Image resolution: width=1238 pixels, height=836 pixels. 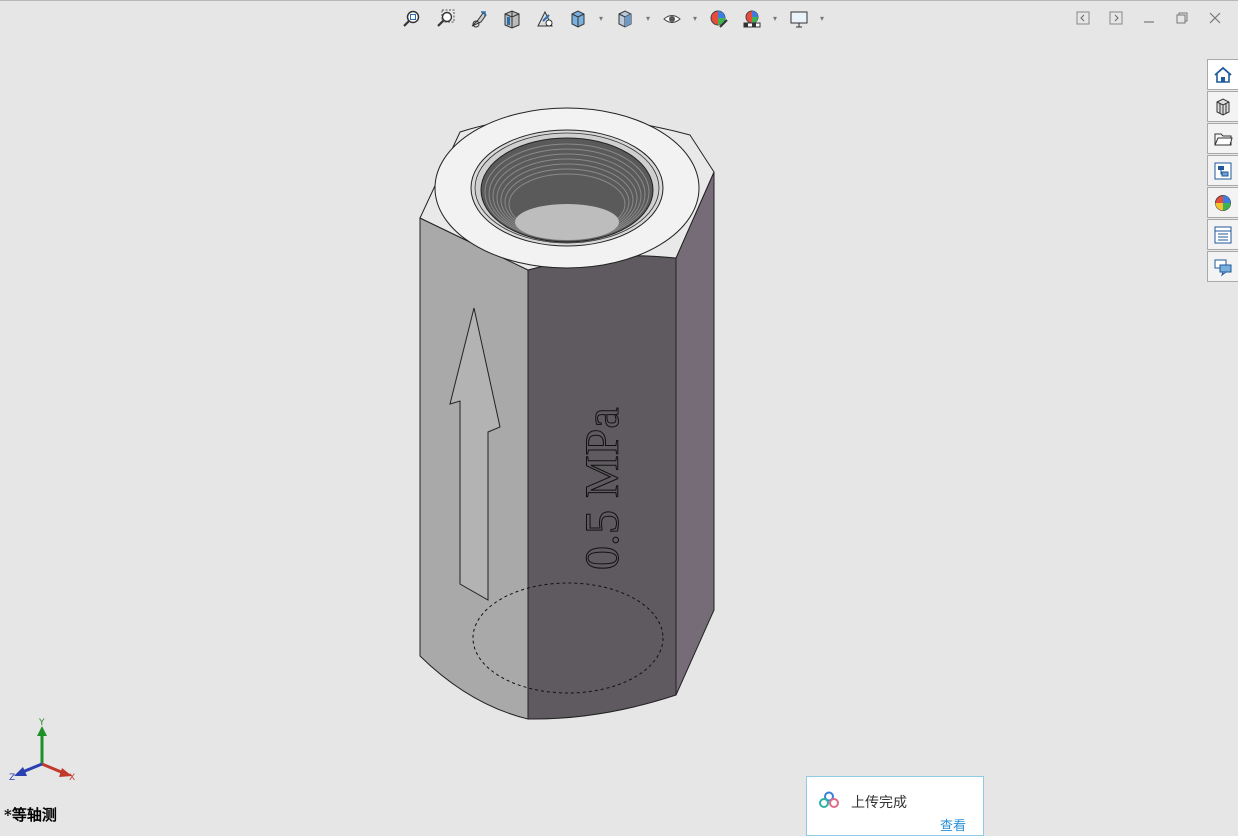 What do you see at coordinates (72, 778) in the screenshot?
I see `triad-x-label: X` at bounding box center [72, 778].